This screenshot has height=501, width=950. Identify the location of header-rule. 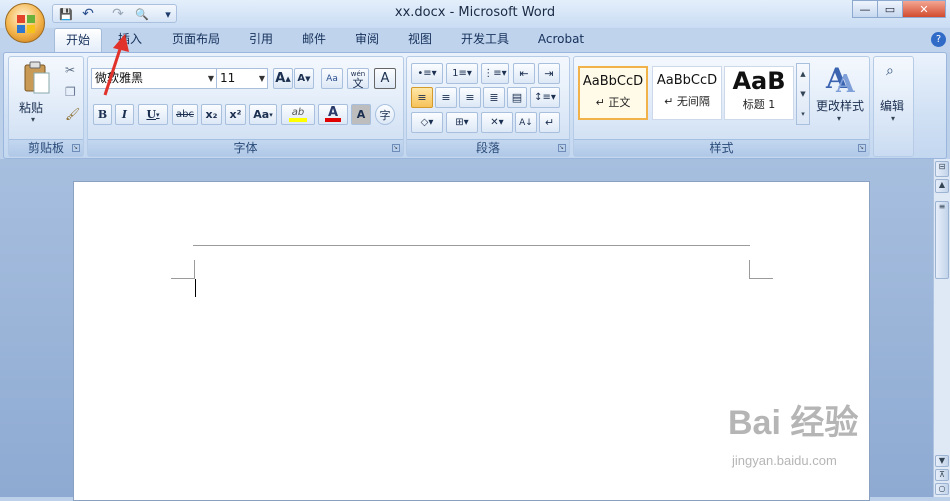
(471, 245).